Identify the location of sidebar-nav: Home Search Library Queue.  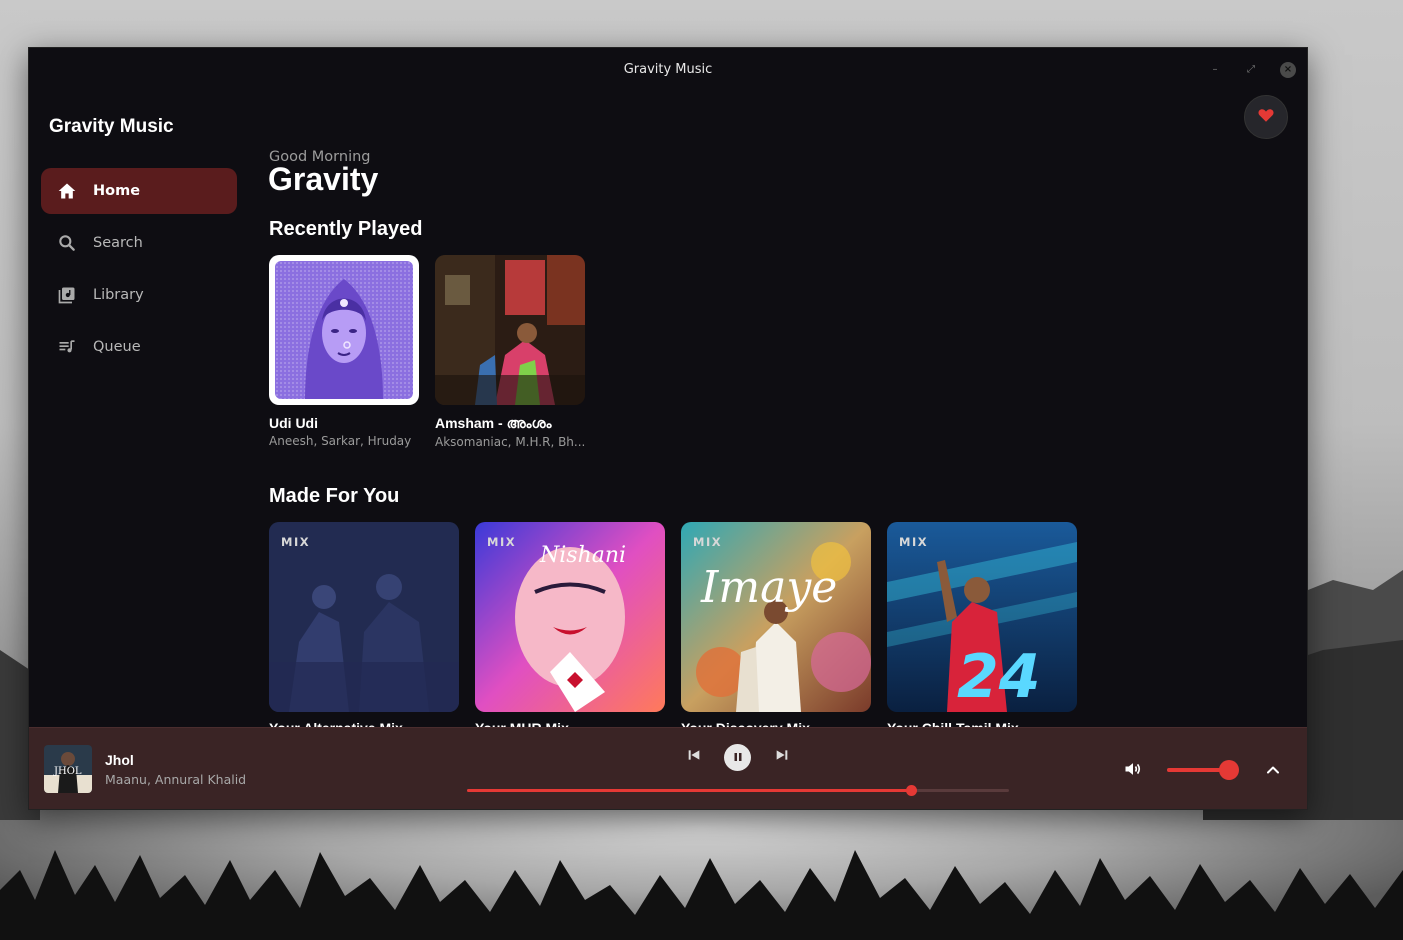
(139, 272).